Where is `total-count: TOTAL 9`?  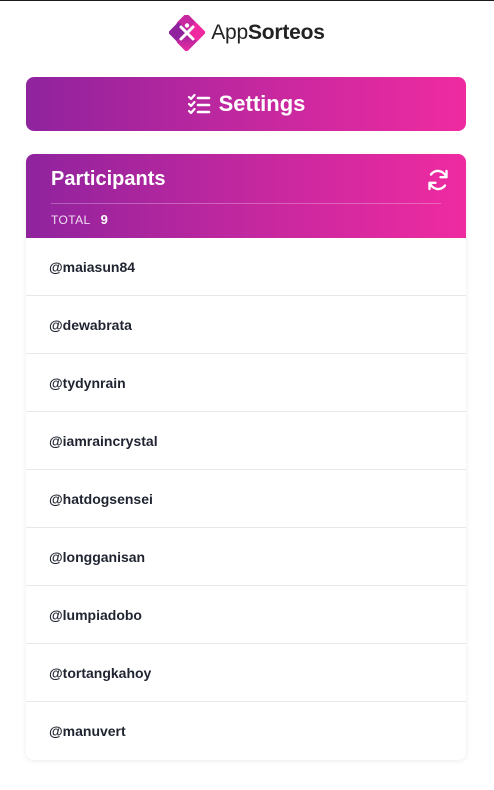 total-count: TOTAL 9 is located at coordinates (79, 219).